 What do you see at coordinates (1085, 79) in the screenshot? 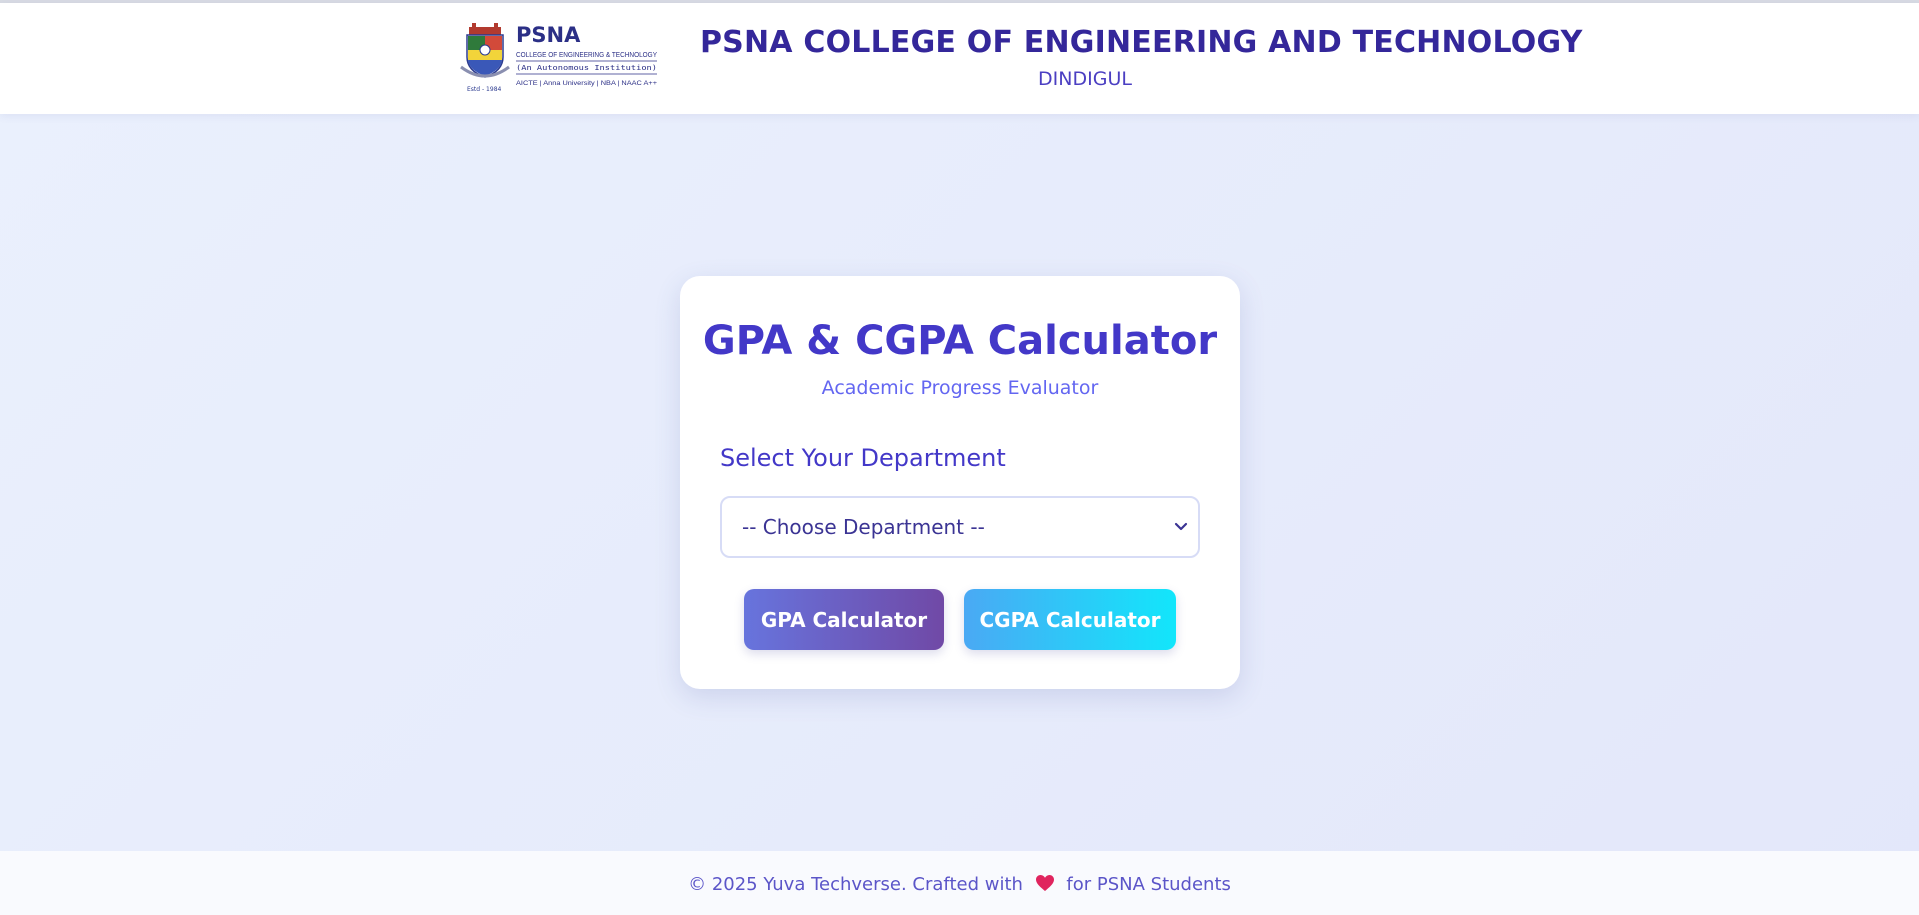
I see `college-city: DINDIGUL` at bounding box center [1085, 79].